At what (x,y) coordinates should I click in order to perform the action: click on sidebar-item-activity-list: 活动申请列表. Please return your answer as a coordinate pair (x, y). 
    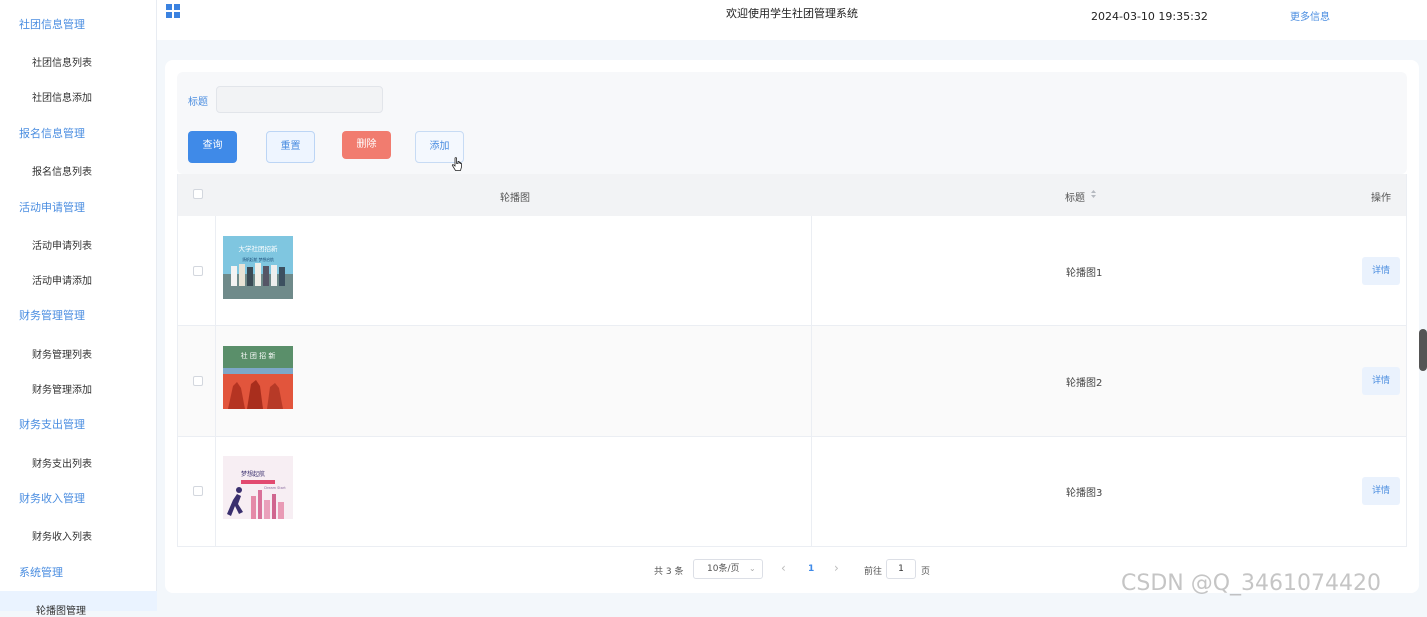
    Looking at the image, I should click on (62, 244).